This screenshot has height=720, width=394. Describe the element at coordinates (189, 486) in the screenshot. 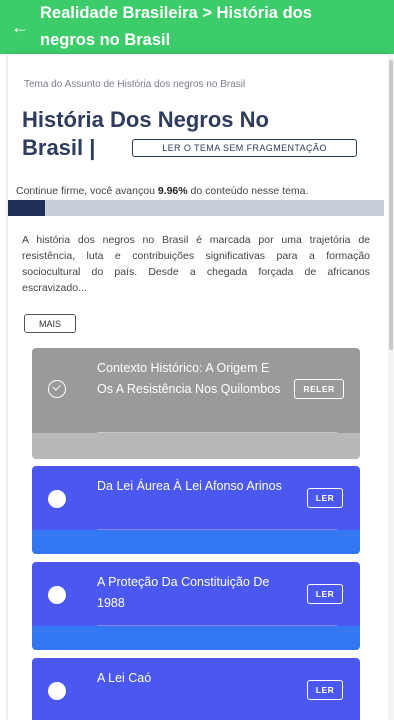

I see `topic-title: Da Lei Áurea À Lei Afonso Arinos` at that location.